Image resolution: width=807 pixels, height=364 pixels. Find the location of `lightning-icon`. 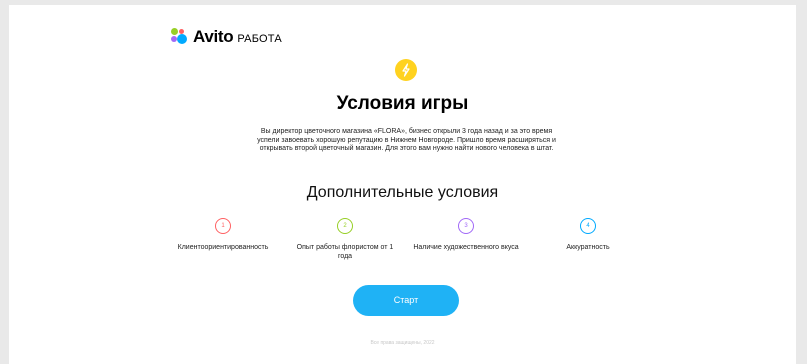

lightning-icon is located at coordinates (406, 70).